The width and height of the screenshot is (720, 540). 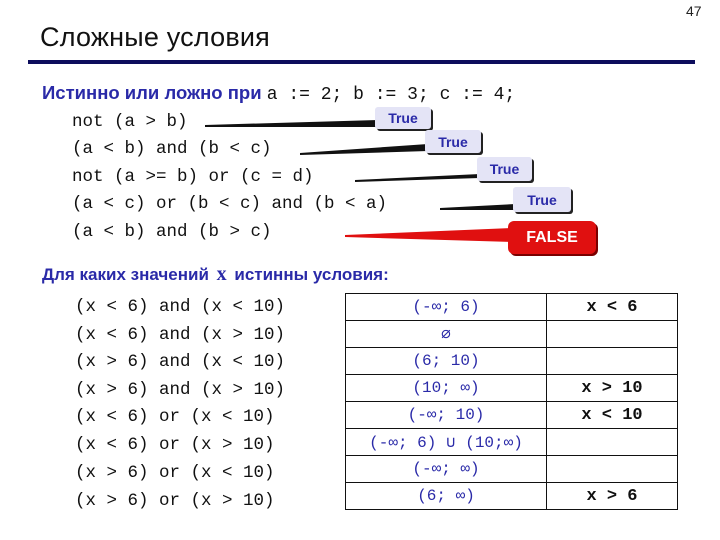 I want to click on table-row: (-∞; 10) x < 10, so click(x=511, y=415).